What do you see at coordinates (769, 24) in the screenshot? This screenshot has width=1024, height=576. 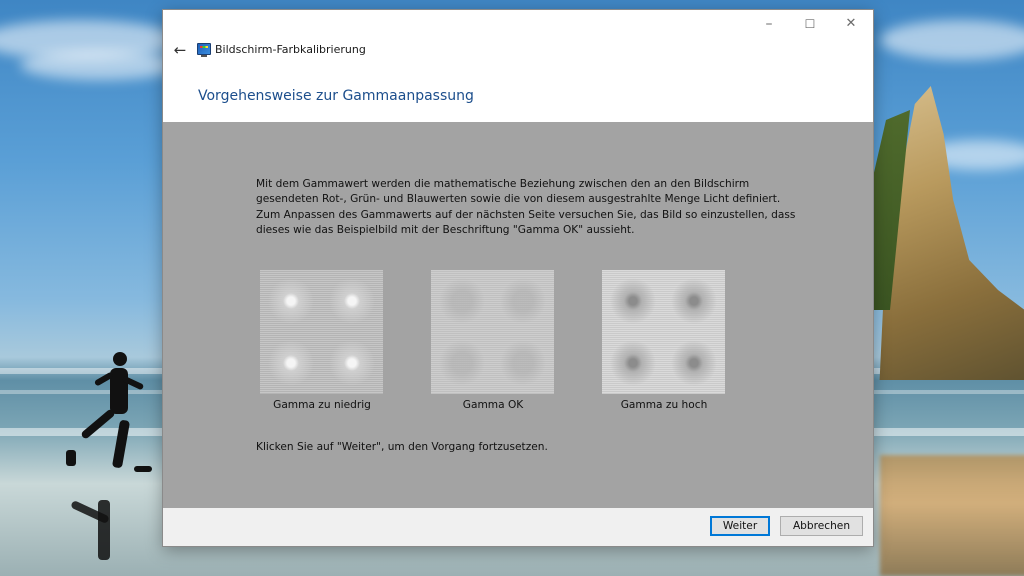 I see `minimize-button: –` at bounding box center [769, 24].